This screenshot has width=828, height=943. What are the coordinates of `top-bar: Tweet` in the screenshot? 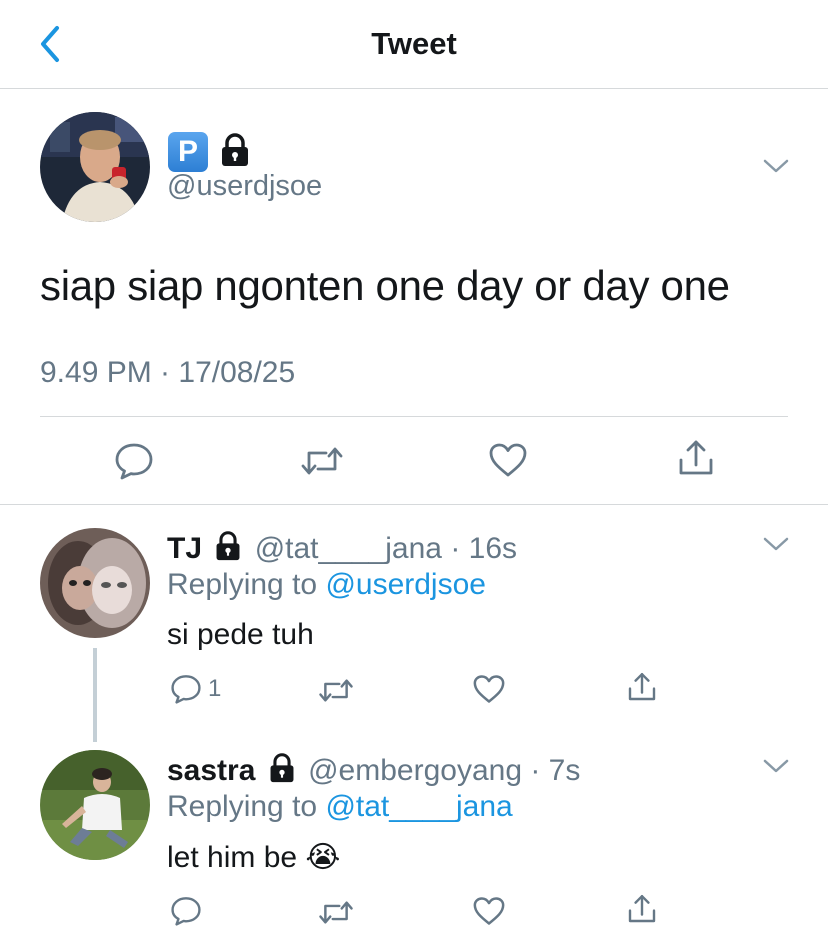 It's located at (414, 44).